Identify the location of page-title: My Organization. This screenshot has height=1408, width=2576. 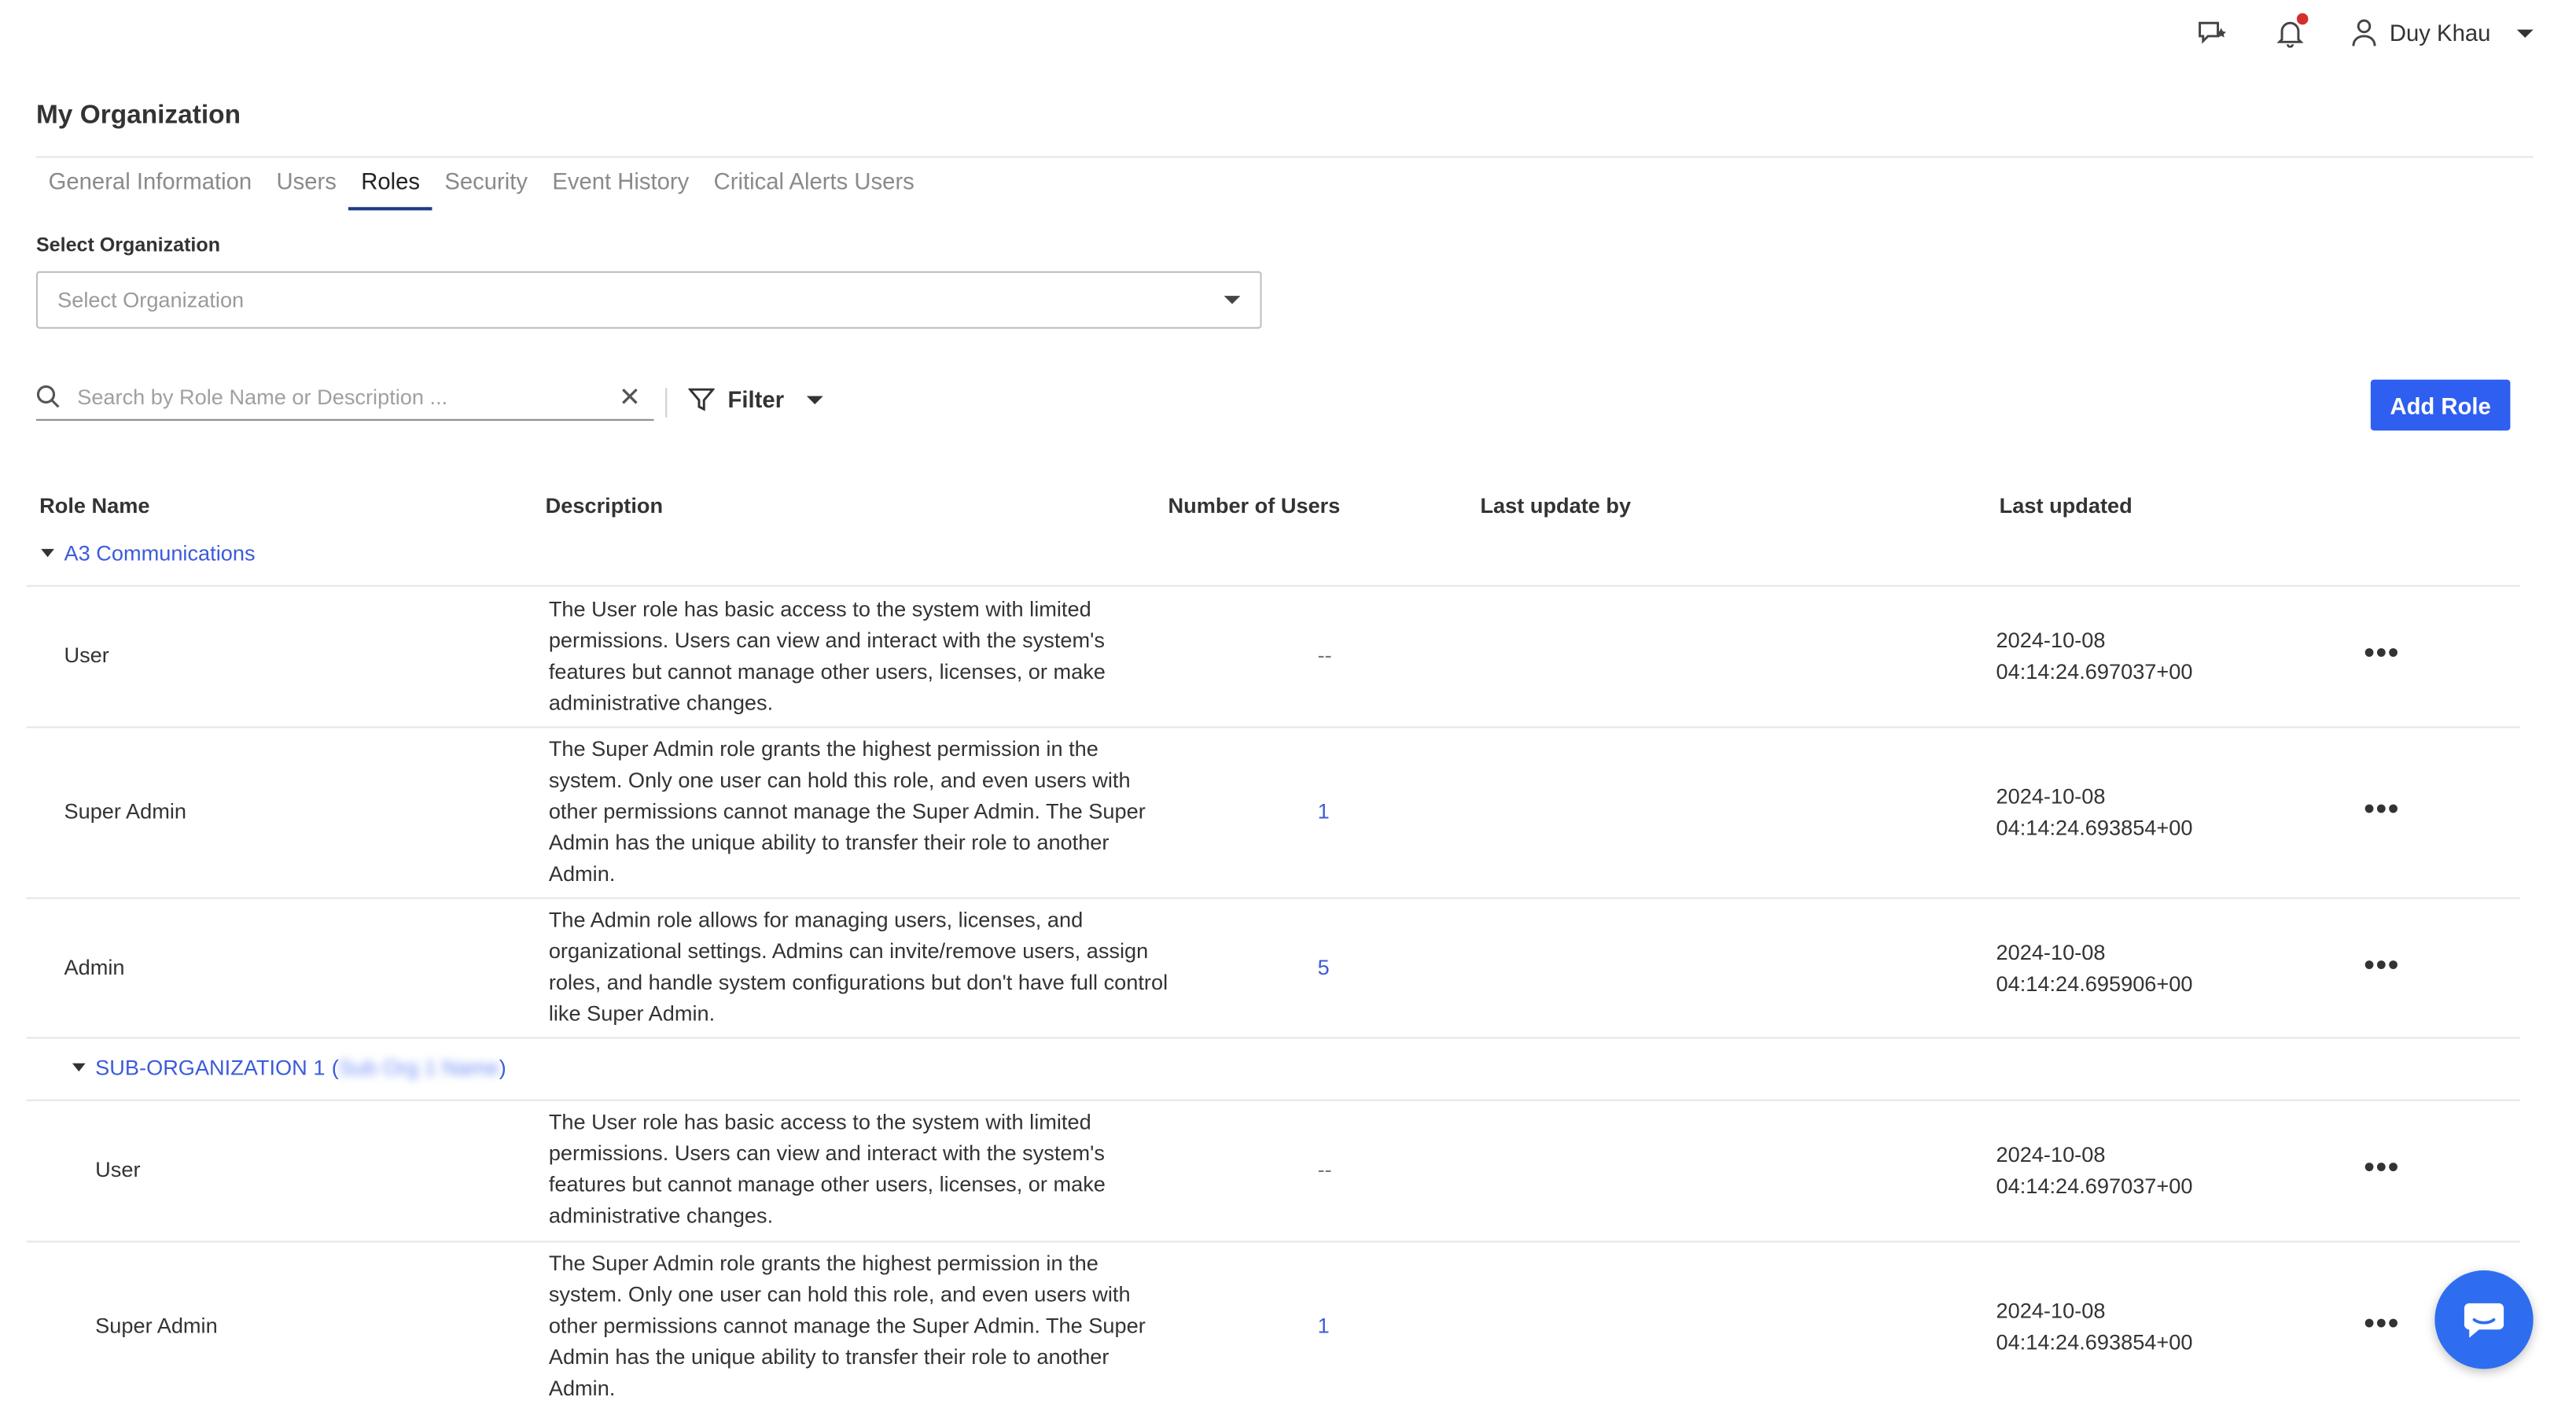
(138, 116).